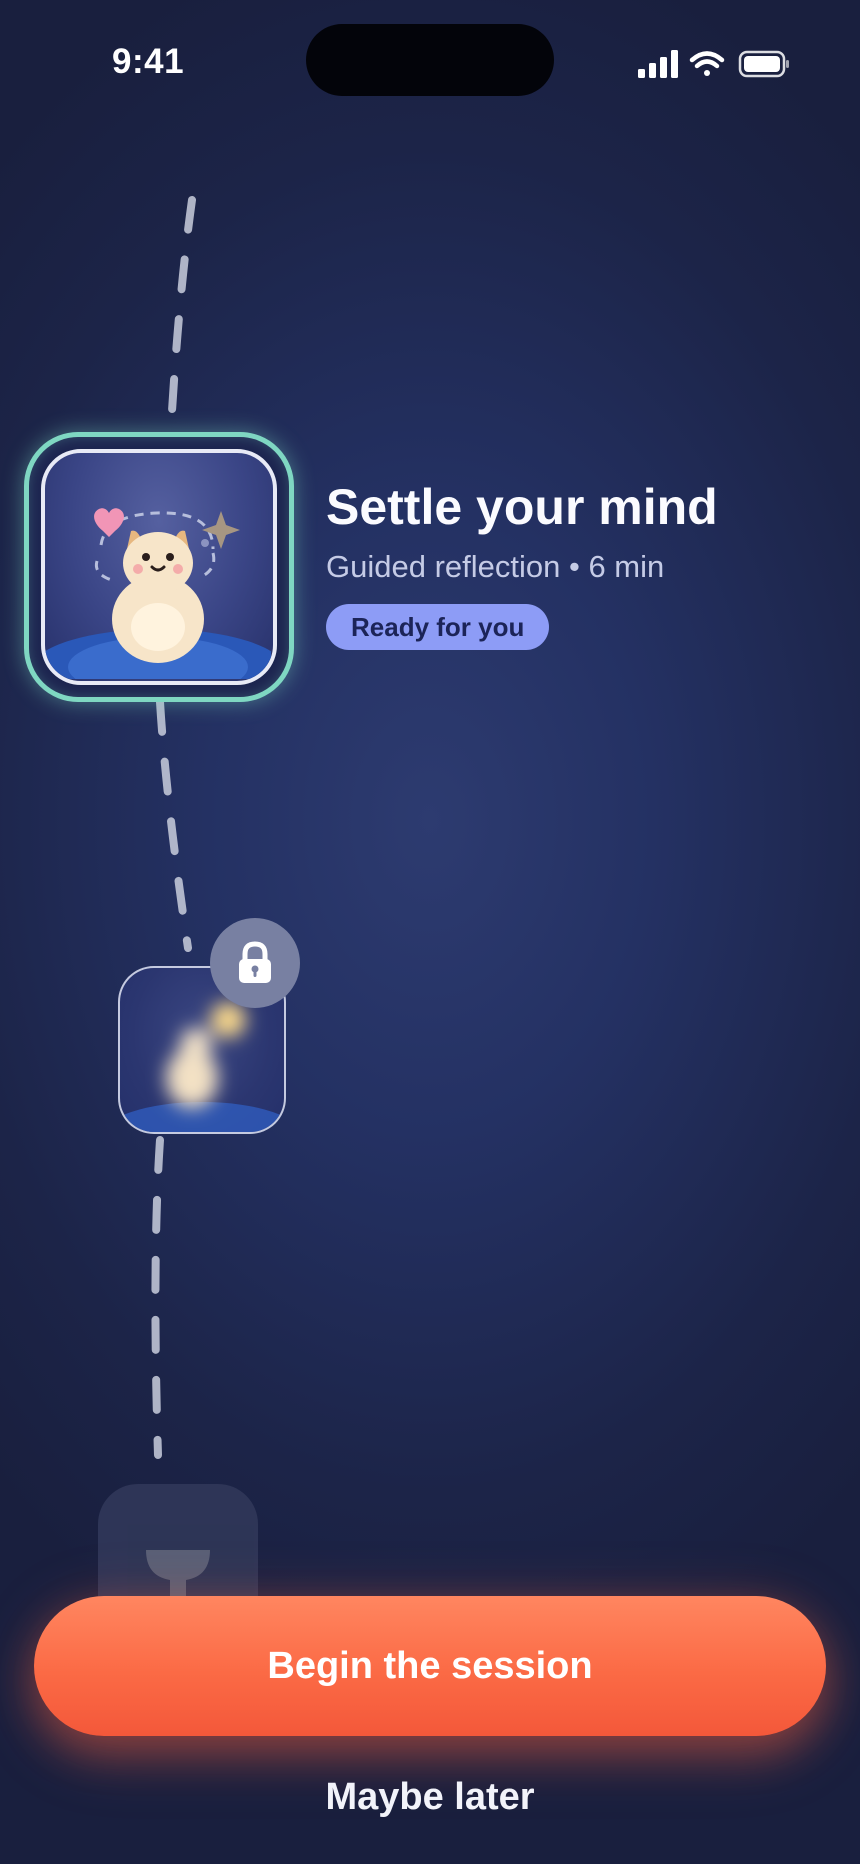 The width and height of the screenshot is (860, 1864). I want to click on current-session-node, so click(159, 567).